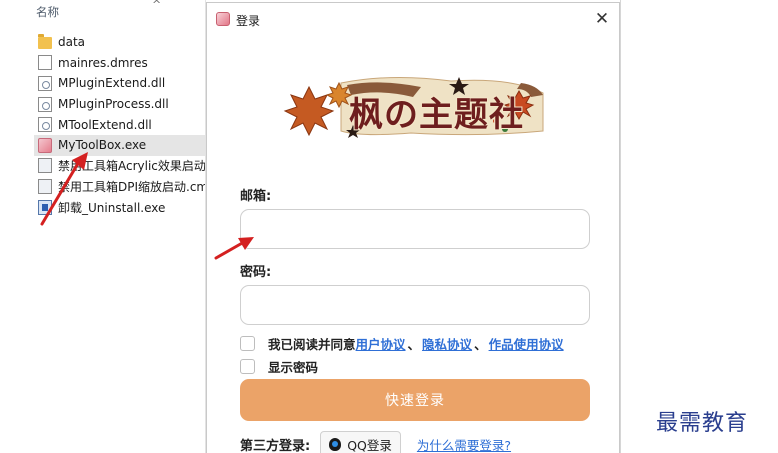 This screenshot has width=778, height=453. I want to click on agreement-row: 我已阅读并同意 用户协议 、 隐私协议 、 作品使用协议, so click(402, 343).